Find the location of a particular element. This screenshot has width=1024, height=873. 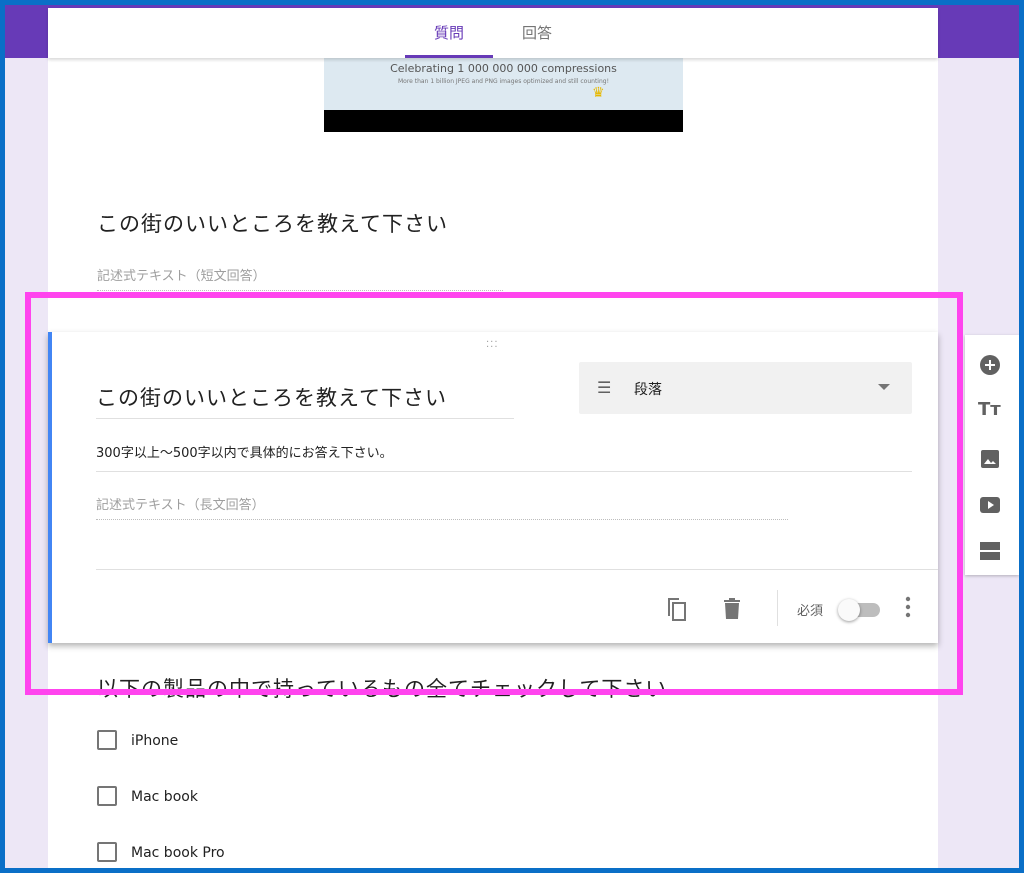

banner-headline: Celebrating 1 000 000 000 compressions is located at coordinates (503, 68).